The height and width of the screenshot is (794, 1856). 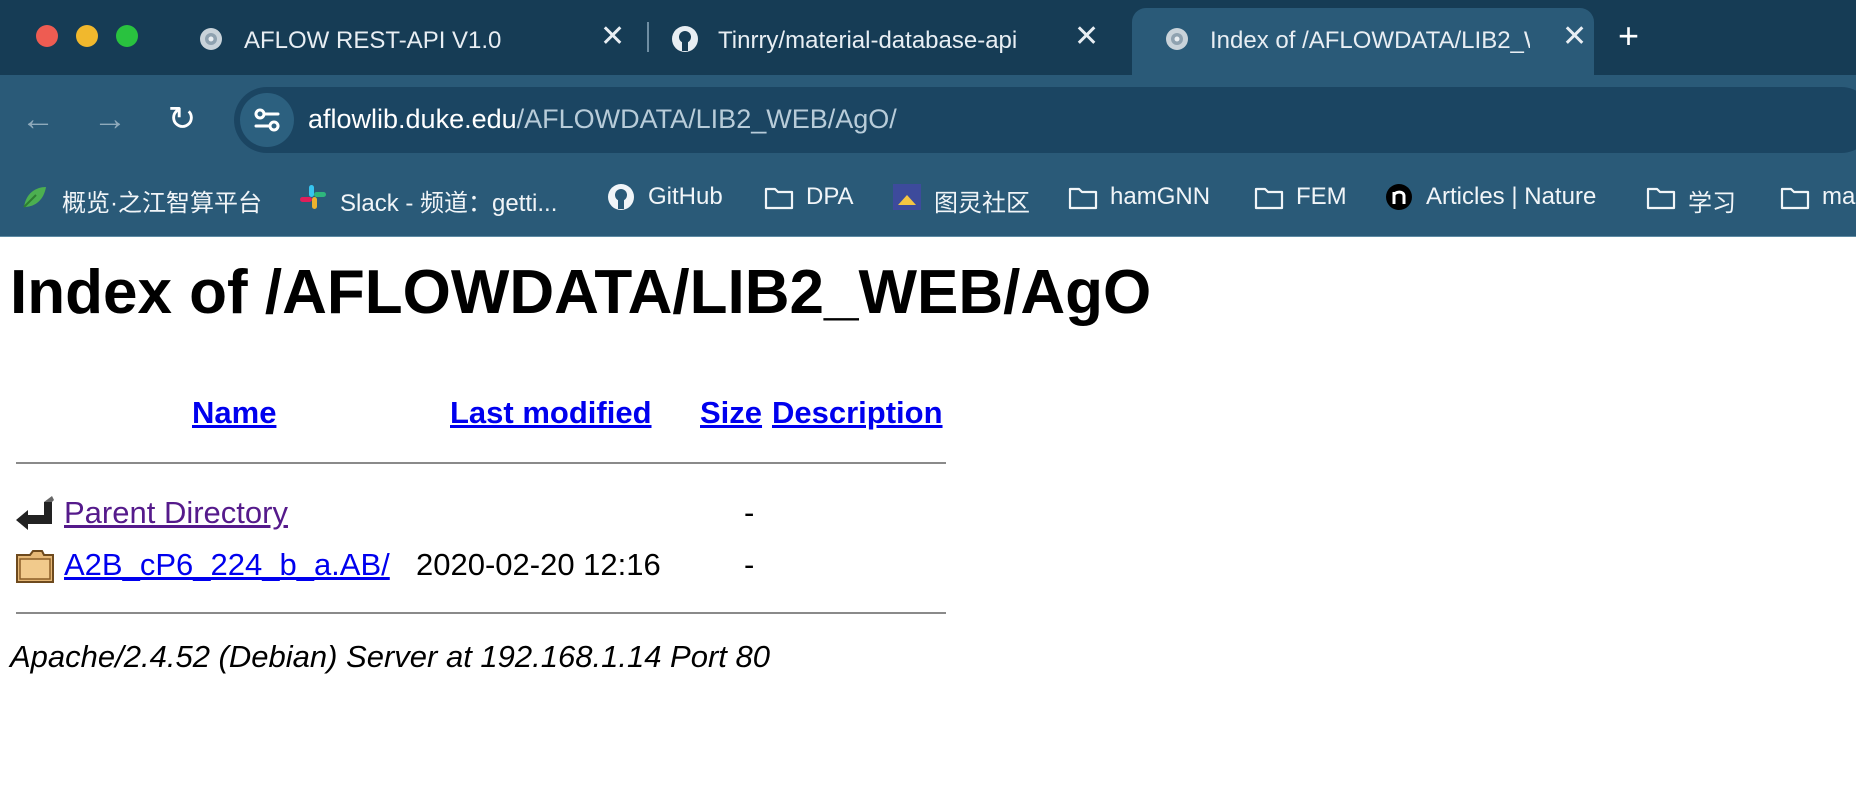 I want to click on page-title: Index of /AFLOWDATA/LIB2_WEB/AgO, so click(x=581, y=292).